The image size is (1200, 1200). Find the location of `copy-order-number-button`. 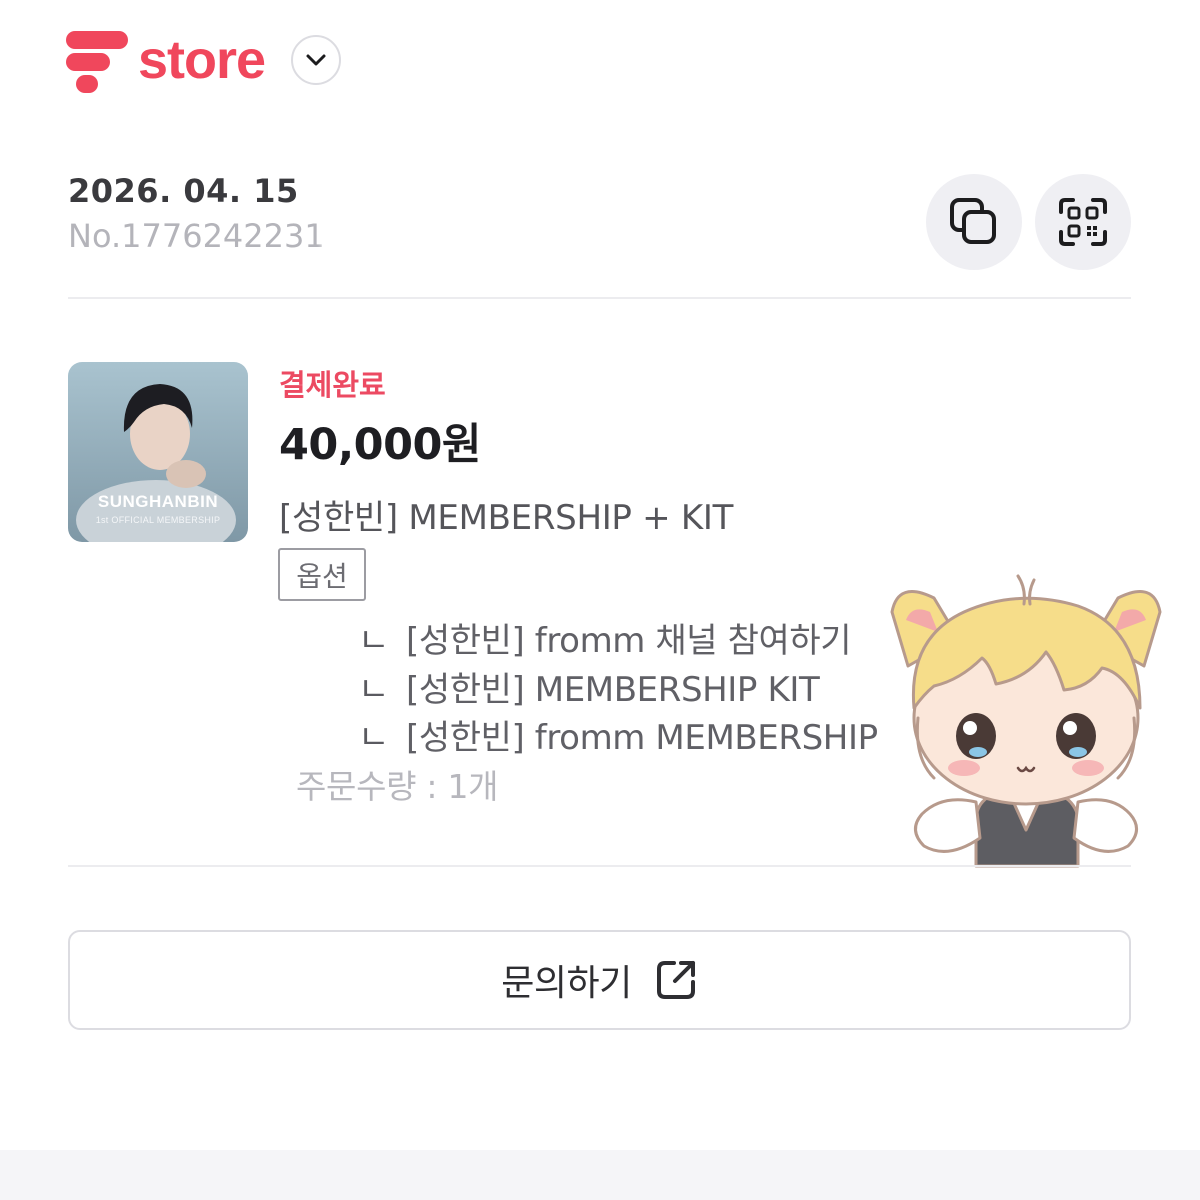

copy-order-number-button is located at coordinates (974, 222).